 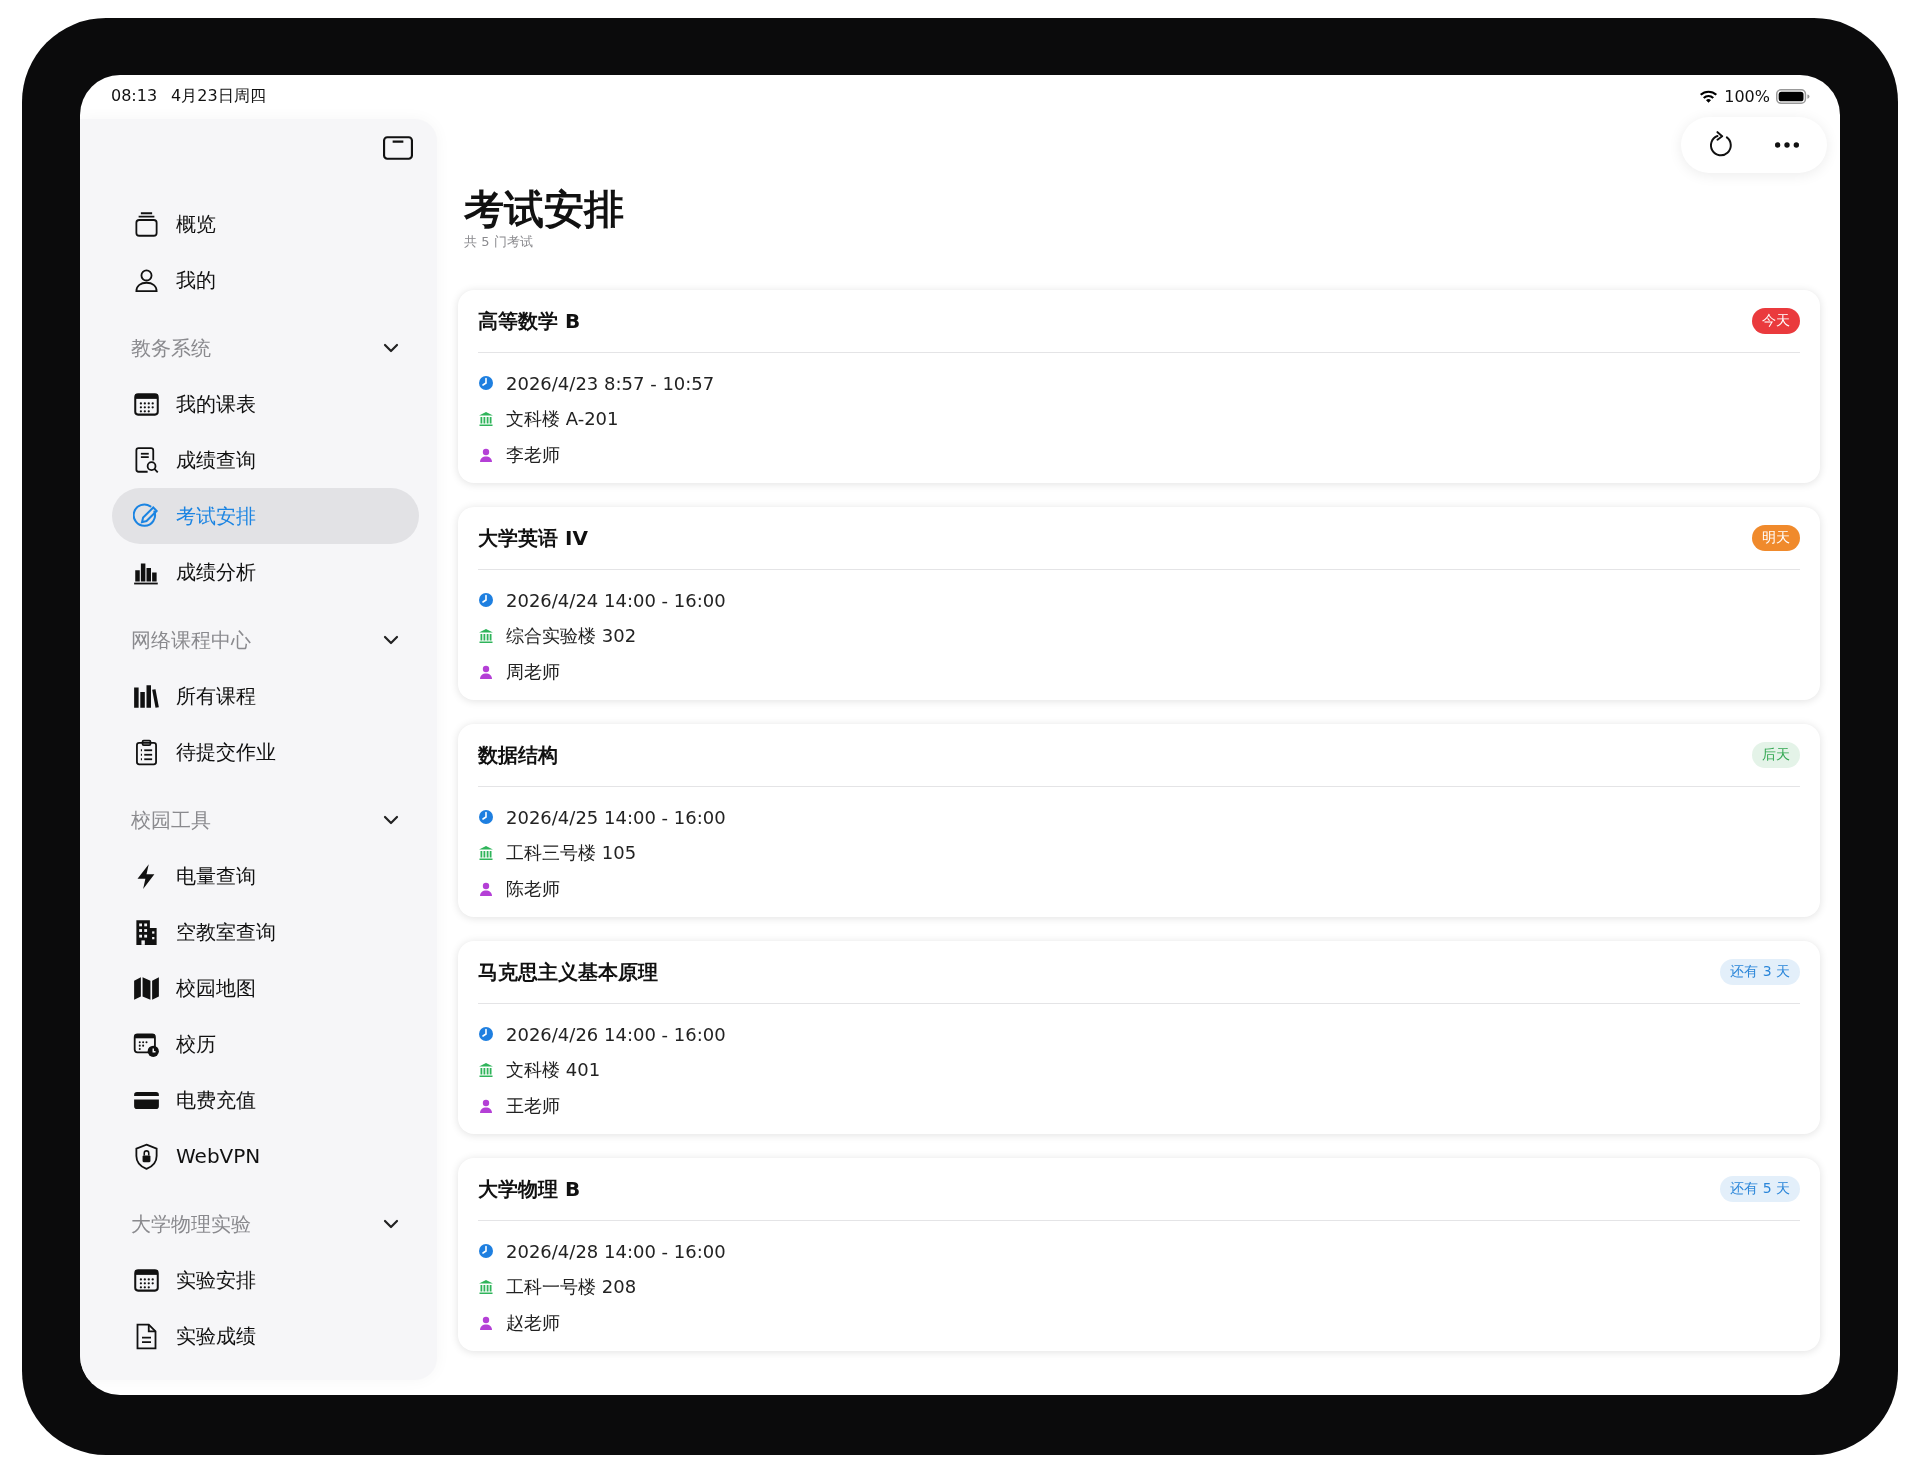 What do you see at coordinates (265, 696) in the screenshot?
I see `sidebar-item: 所有课程` at bounding box center [265, 696].